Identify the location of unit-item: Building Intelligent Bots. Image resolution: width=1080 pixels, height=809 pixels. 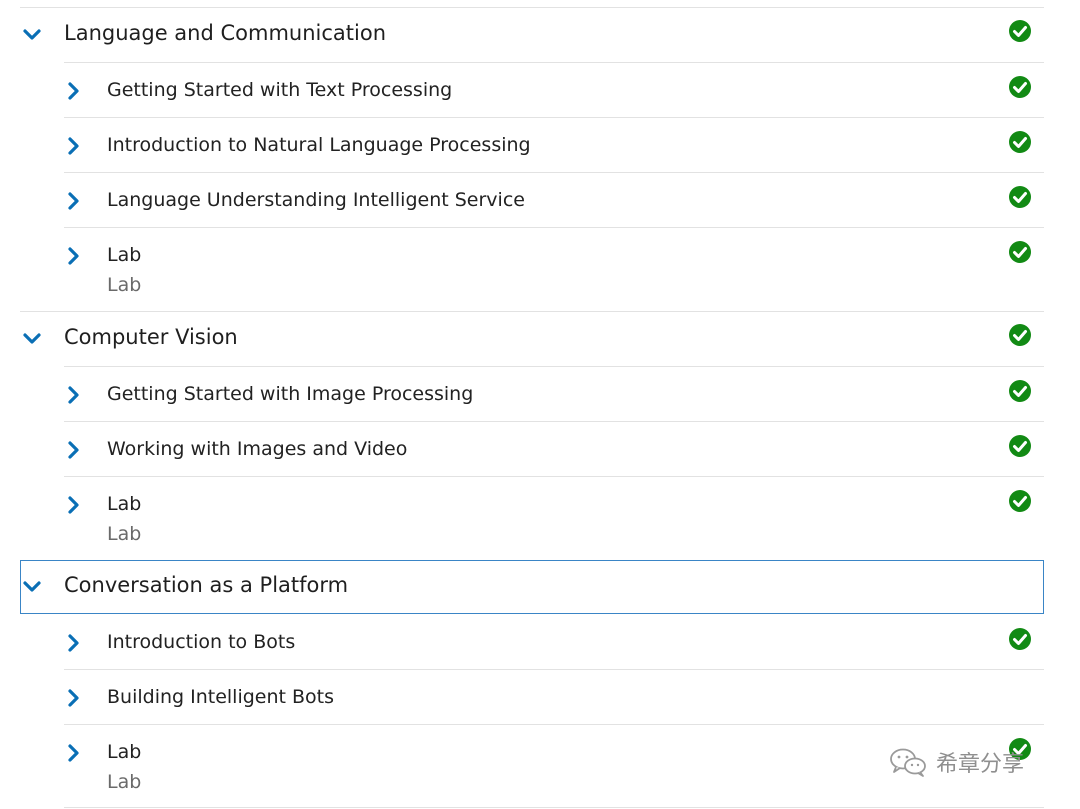
(554, 697).